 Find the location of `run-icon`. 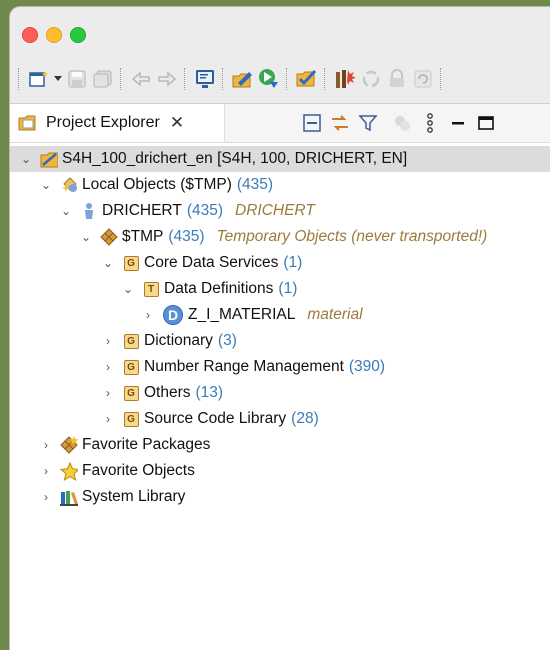

run-icon is located at coordinates (269, 79).